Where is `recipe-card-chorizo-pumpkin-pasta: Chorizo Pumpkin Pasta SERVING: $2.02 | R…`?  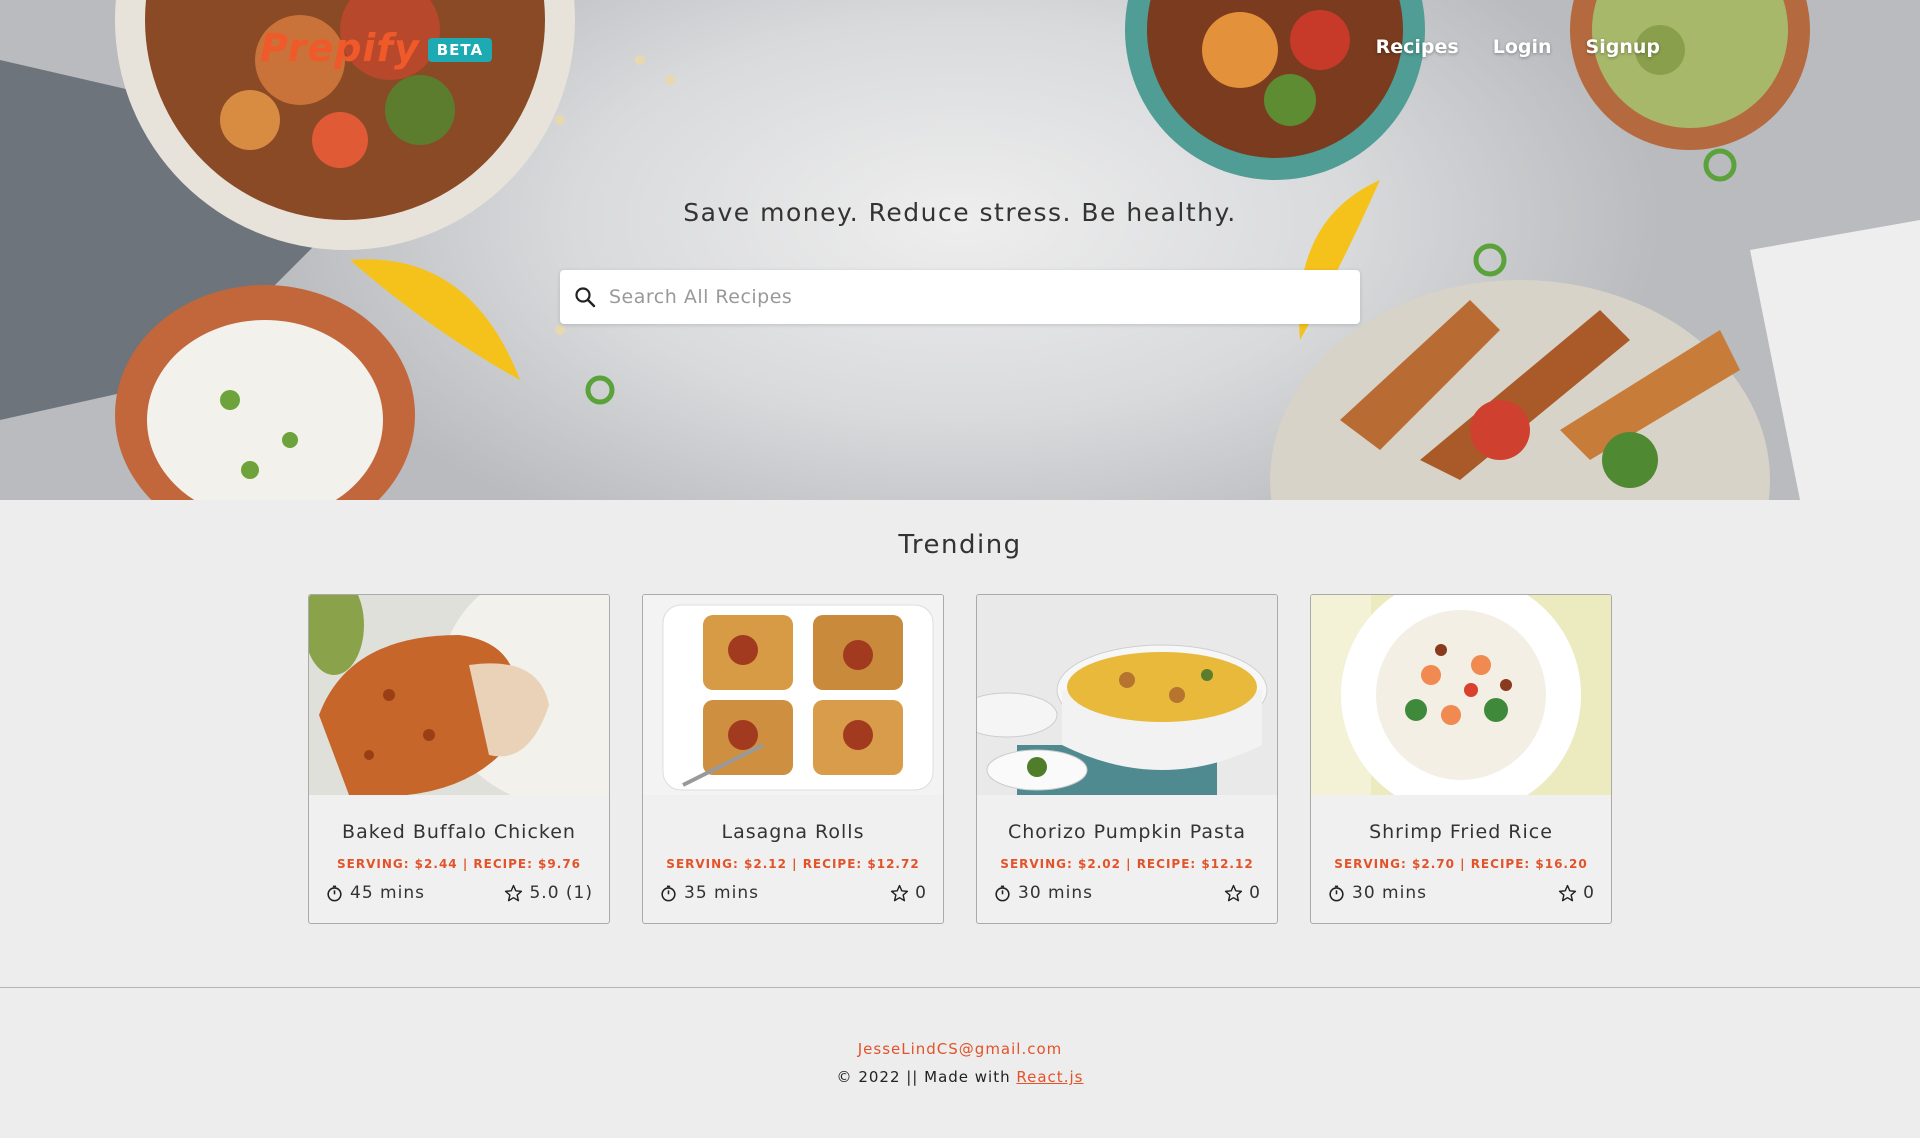
recipe-card-chorizo-pumpkin-pasta: Chorizo Pumpkin Pasta SERVING: $2.02 | R… is located at coordinates (1127, 759).